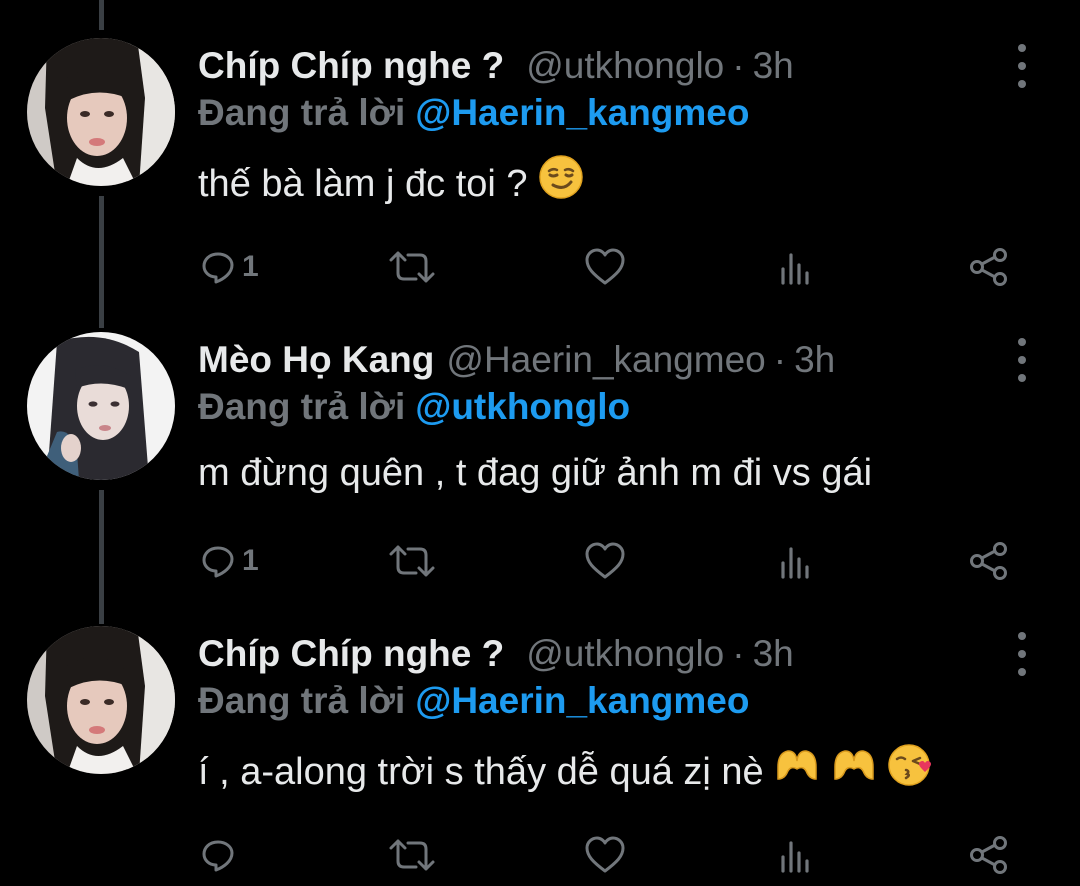 This screenshot has width=1080, height=886. I want to click on tweet-header: Mèo Họ Kang @Haerin_kangmeo · 3h, so click(516, 360).